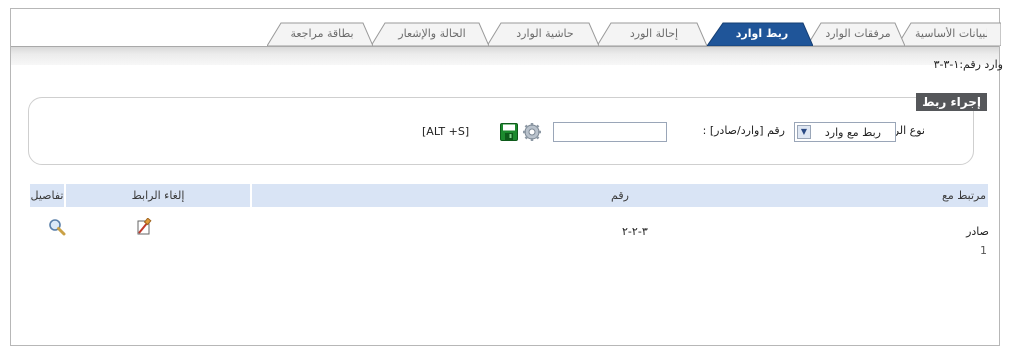  Describe the element at coordinates (144, 226) in the screenshot. I see `unlink-icon` at that location.